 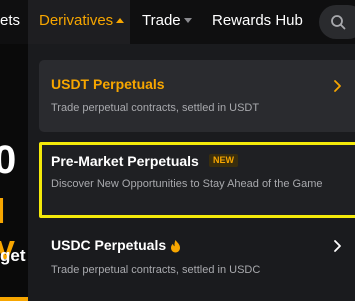 I want to click on hero-small-text: get, so click(x=13, y=255).